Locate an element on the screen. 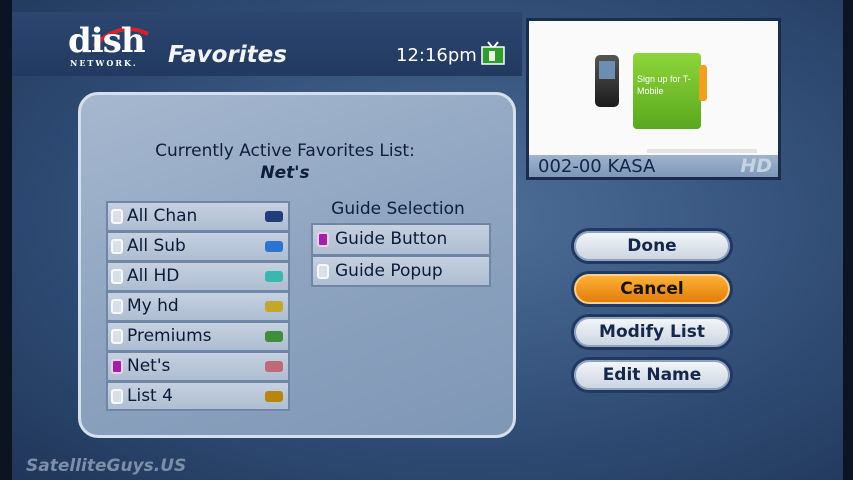  list-item-label: All Sub is located at coordinates (156, 246).